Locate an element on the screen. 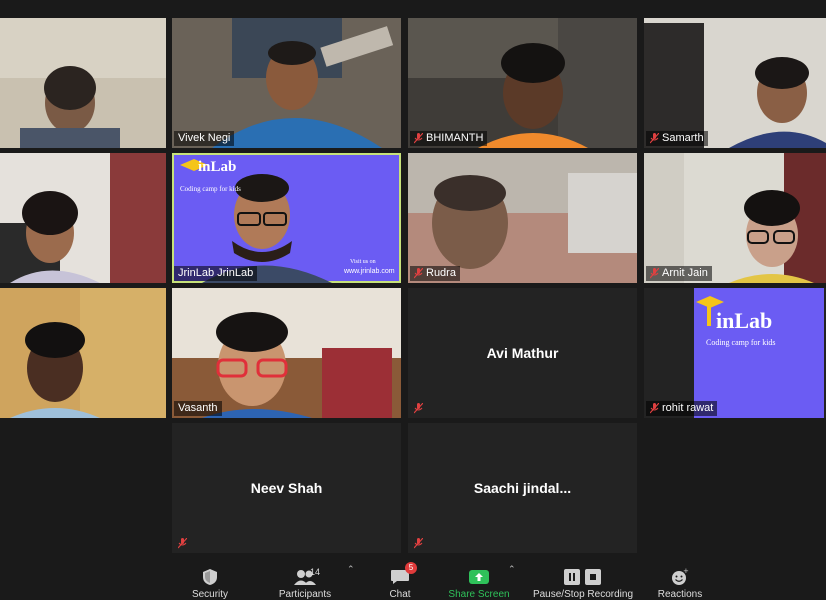 This screenshot has width=826, height=600. participant-name: Vasanth is located at coordinates (198, 408).